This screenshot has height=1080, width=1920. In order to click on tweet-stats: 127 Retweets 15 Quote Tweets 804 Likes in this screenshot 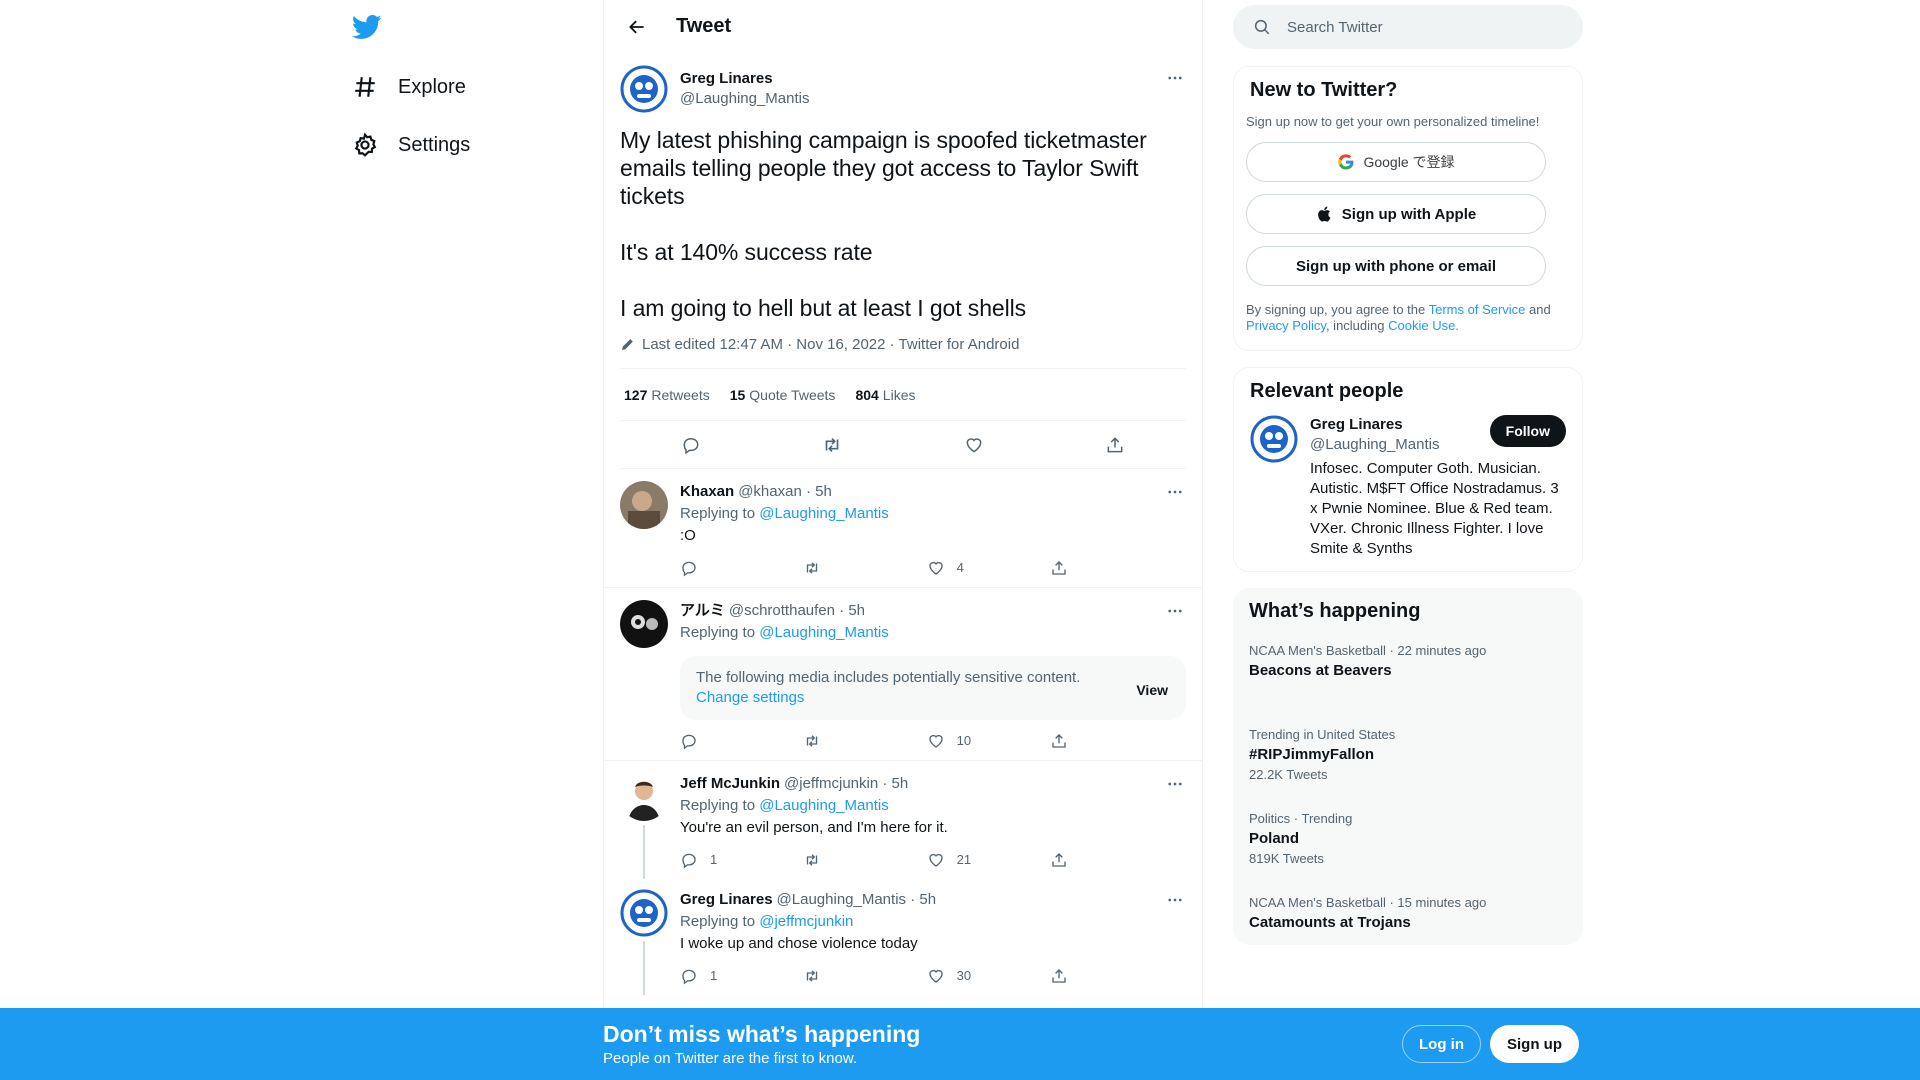, I will do `click(903, 394)`.